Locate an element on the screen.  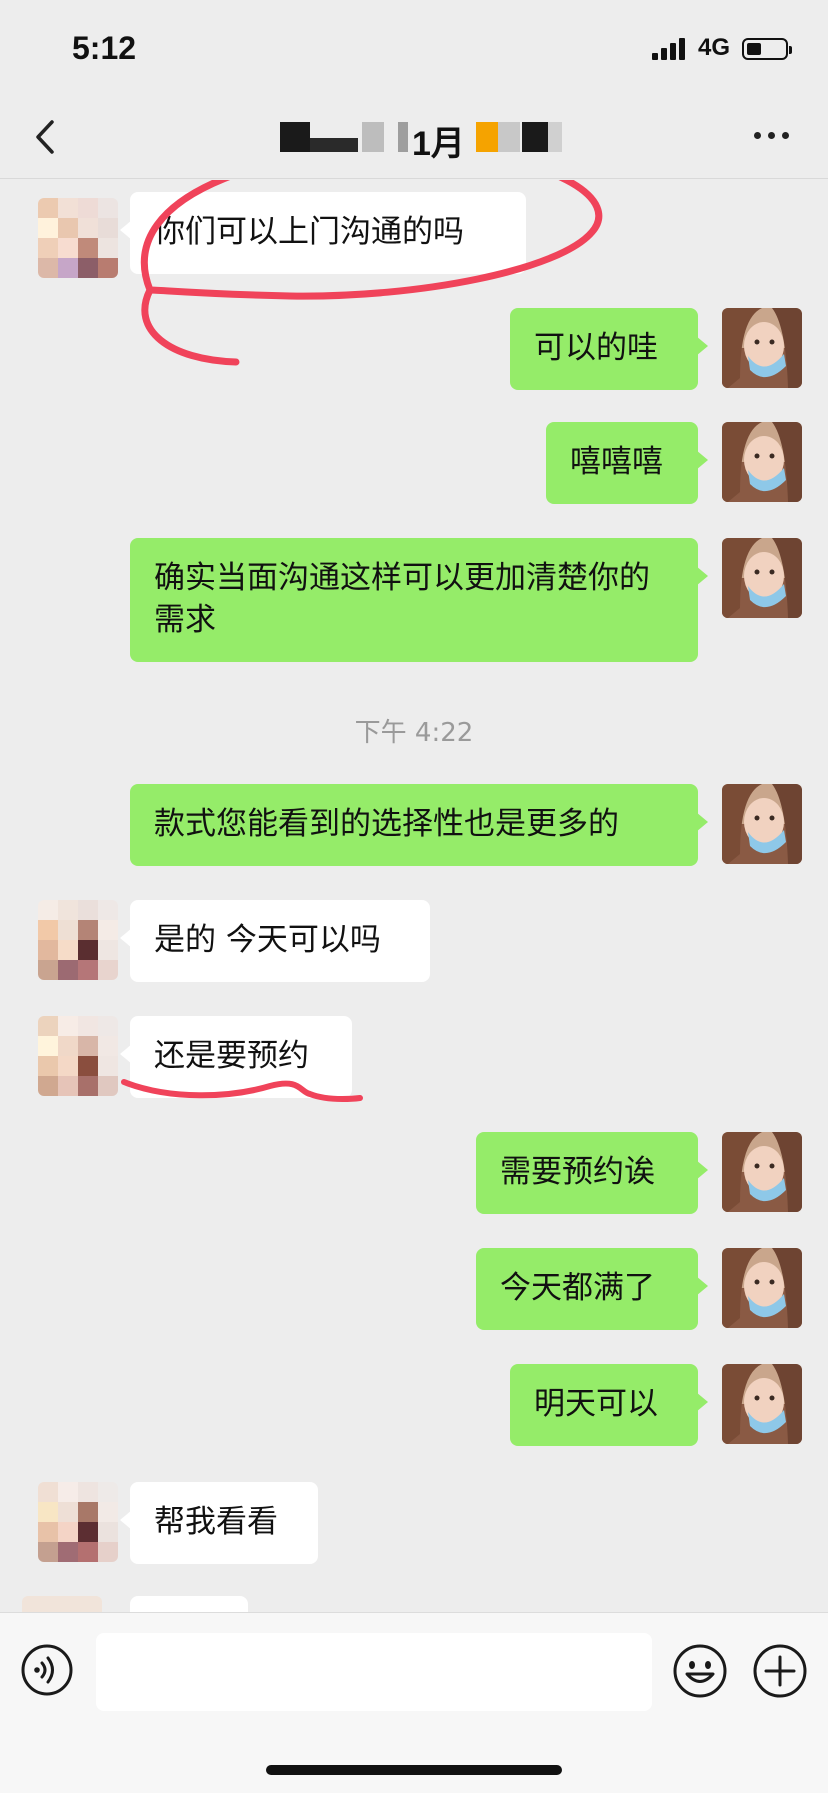
message-bubble-received: 是的 今天可以吗 is located at coordinates (275, 941).